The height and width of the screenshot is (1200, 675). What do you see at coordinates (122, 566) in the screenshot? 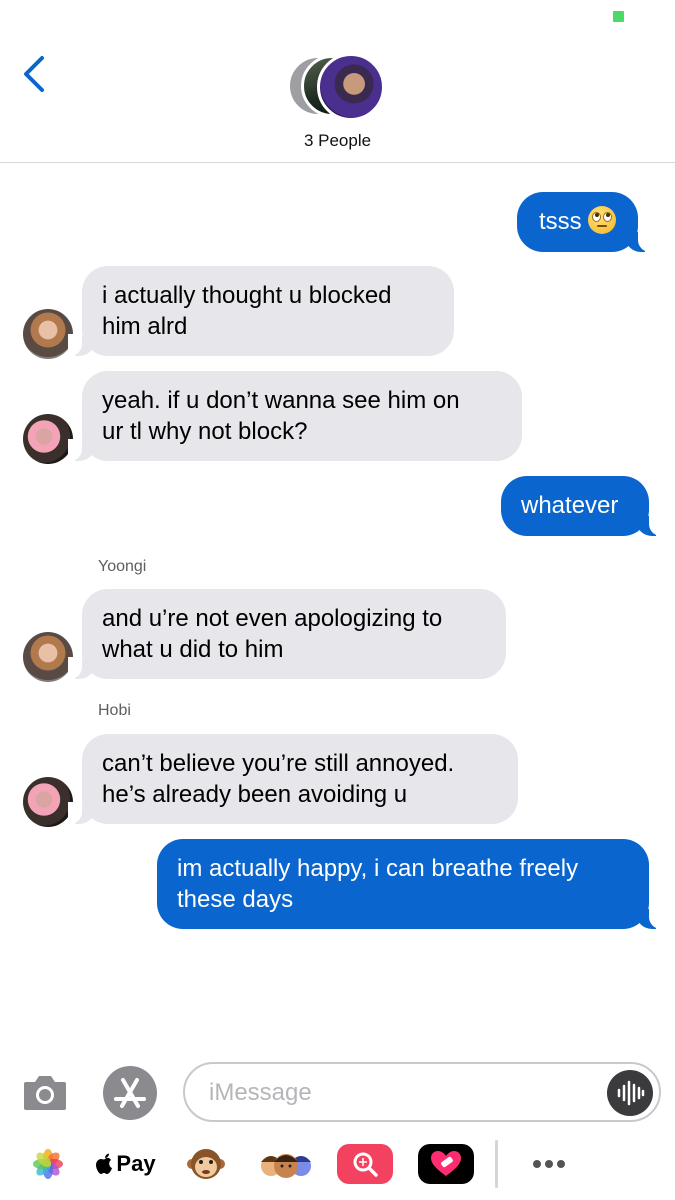
I see `sender-name: Yoongi` at bounding box center [122, 566].